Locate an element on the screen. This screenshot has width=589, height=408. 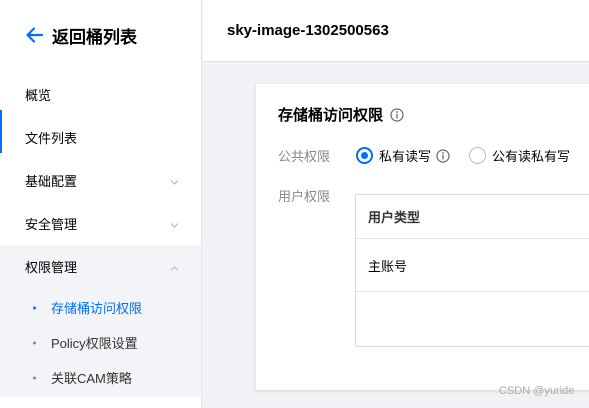
table-row: 主账号 is located at coordinates (472, 265).